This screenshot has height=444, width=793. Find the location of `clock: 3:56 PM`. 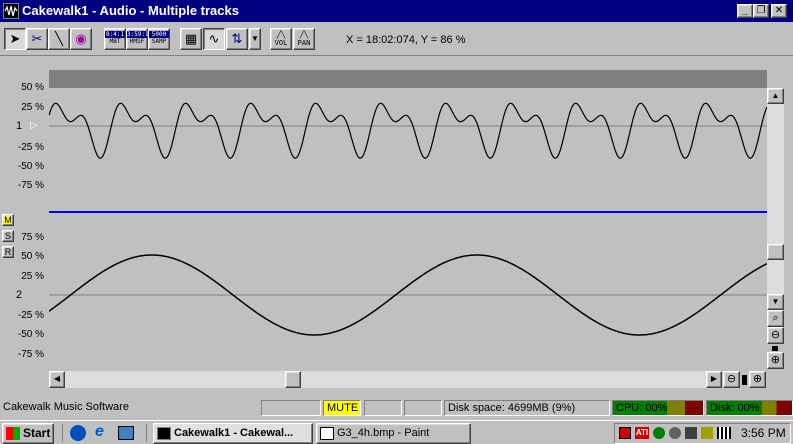

clock: 3:56 PM is located at coordinates (763, 433).